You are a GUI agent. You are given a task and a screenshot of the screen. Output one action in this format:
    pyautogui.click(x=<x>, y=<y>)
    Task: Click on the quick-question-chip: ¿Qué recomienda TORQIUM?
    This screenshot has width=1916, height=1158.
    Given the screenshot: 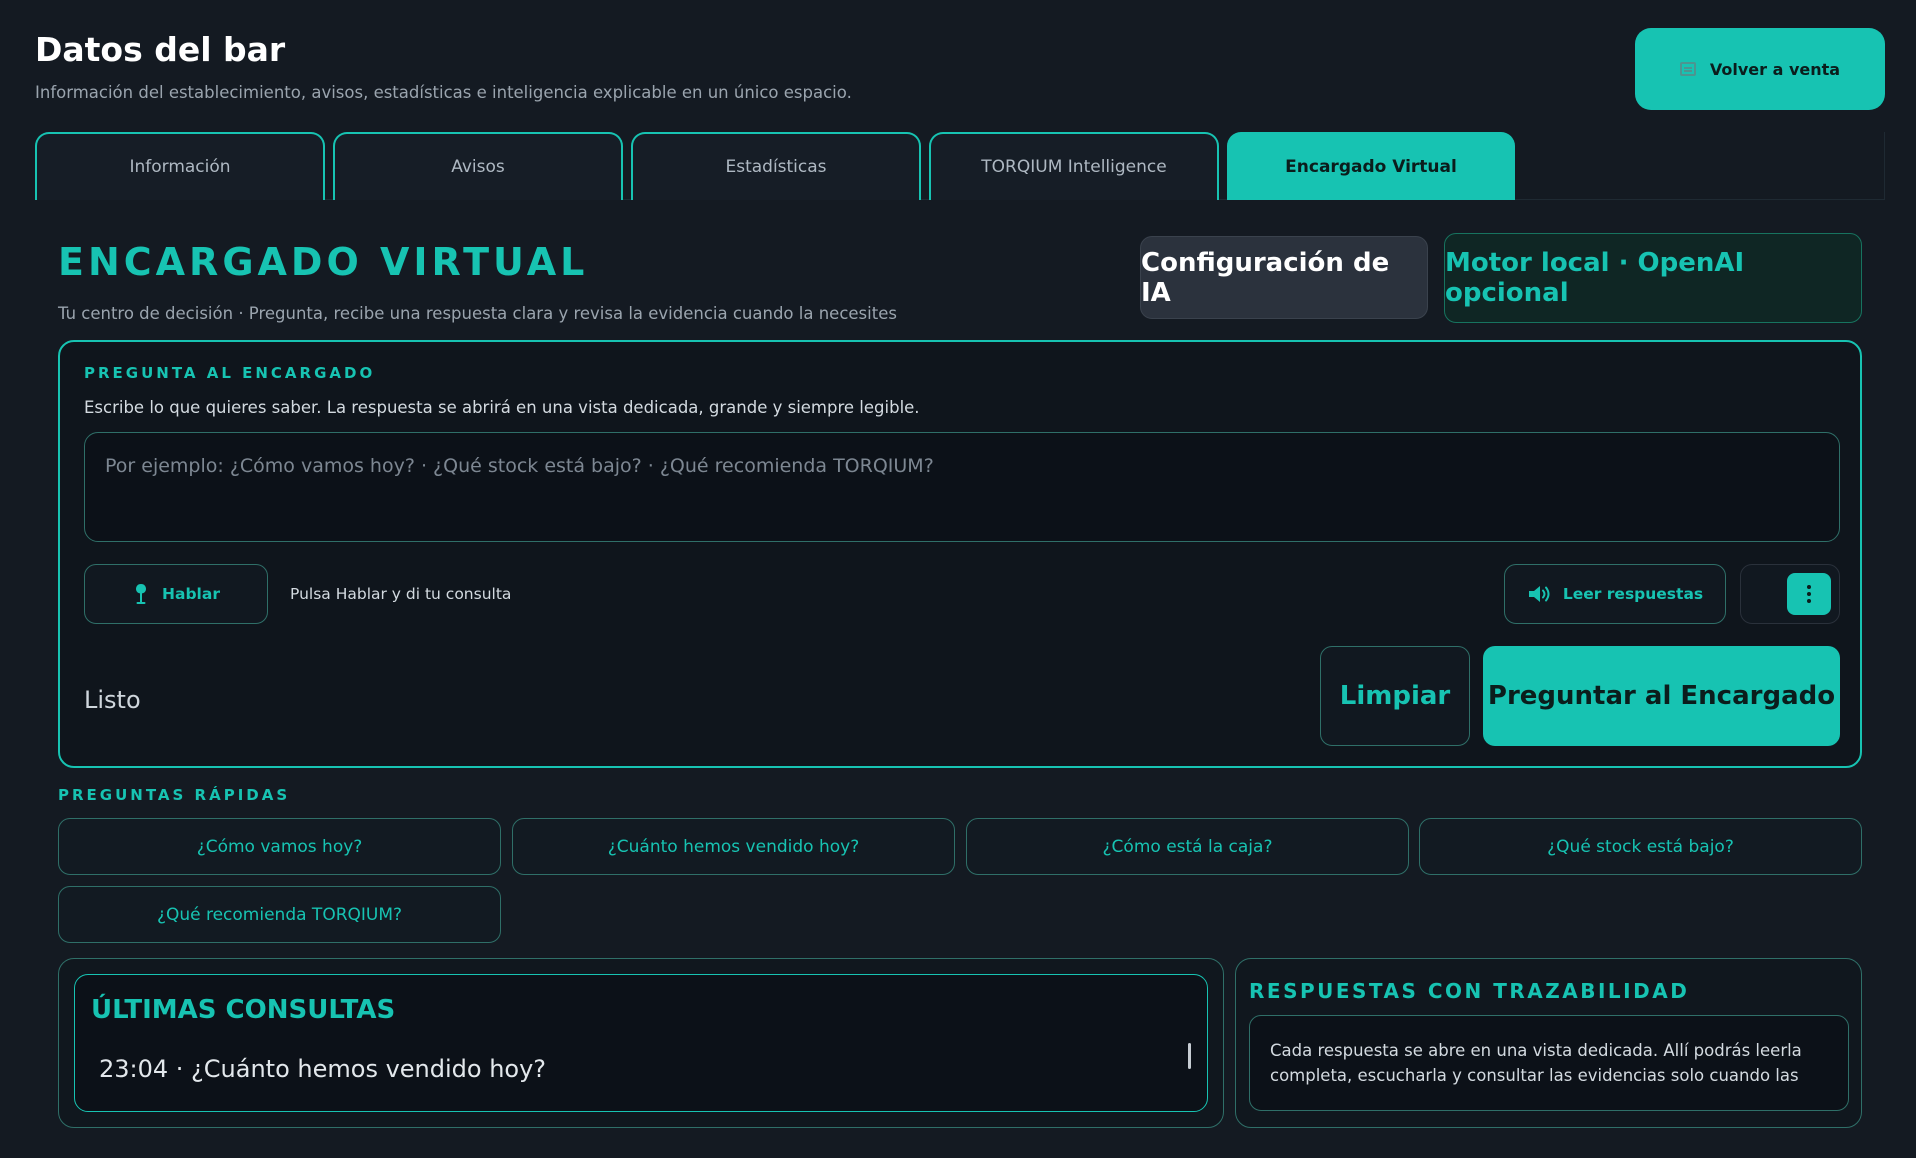 What is the action you would take?
    pyautogui.click(x=279, y=914)
    